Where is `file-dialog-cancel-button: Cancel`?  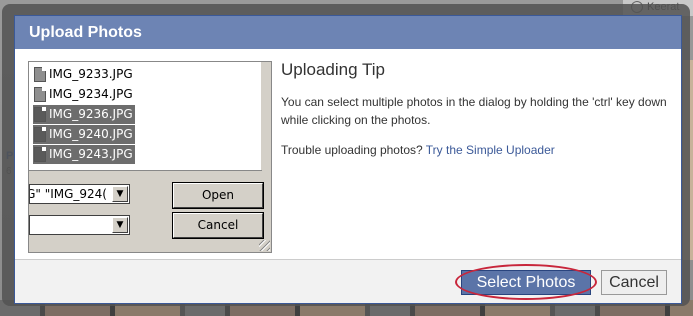 file-dialog-cancel-button: Cancel is located at coordinates (218, 225).